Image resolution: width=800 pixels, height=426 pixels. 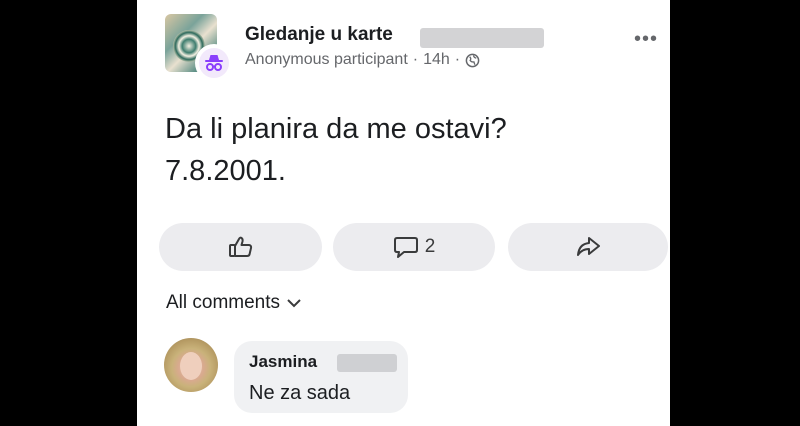 I want to click on comment-bubble: Jasmina Ne za sada, so click(x=321, y=377).